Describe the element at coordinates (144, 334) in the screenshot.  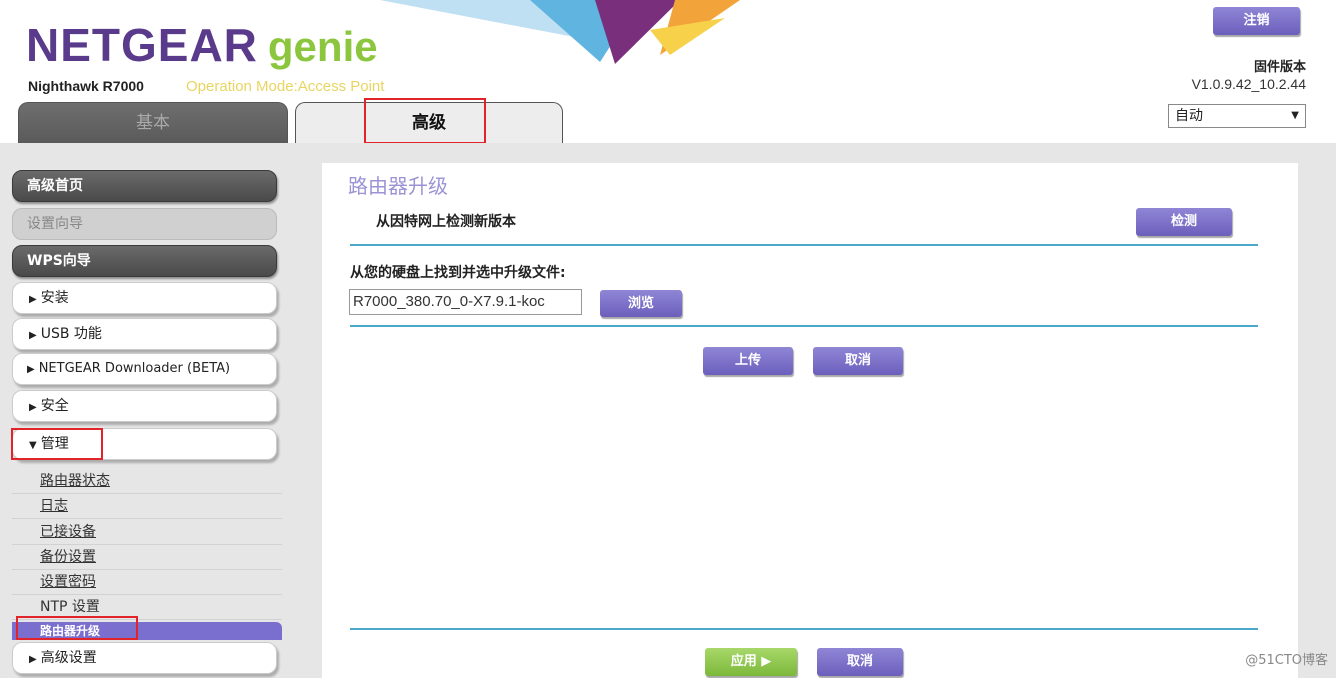
I see `sidebar-item-usb: ▶ USB 功能` at that location.